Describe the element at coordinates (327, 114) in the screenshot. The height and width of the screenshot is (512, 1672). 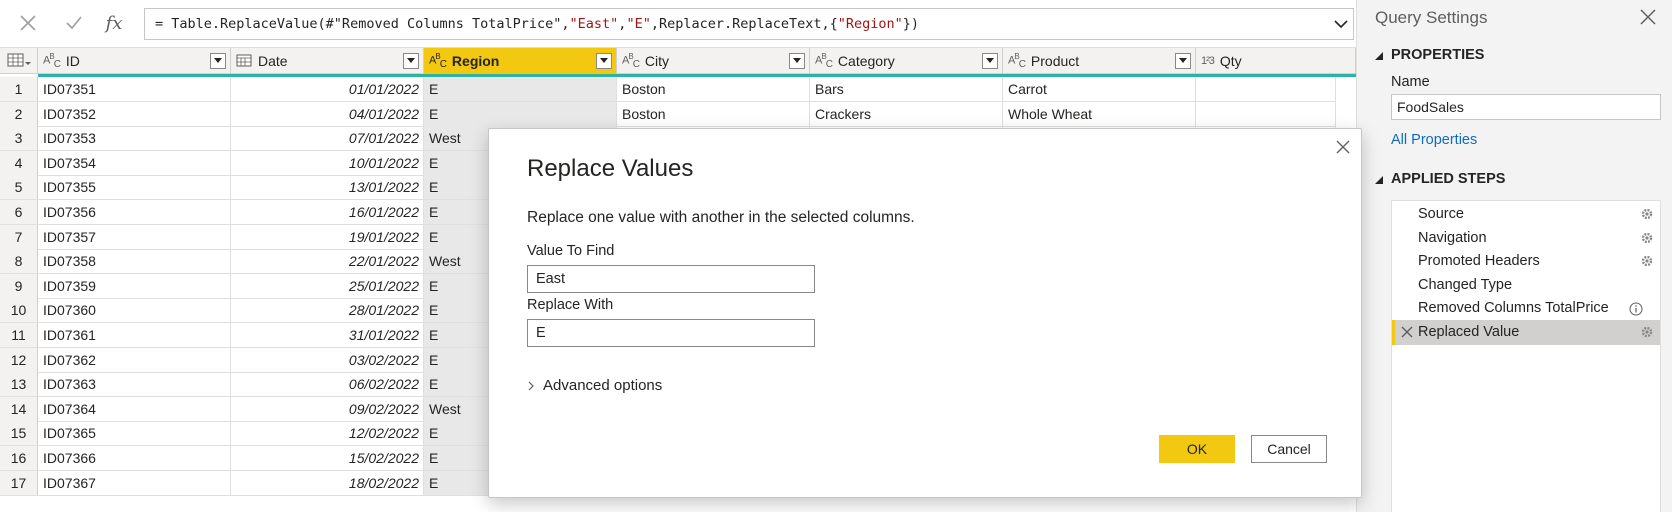
I see `cell-date: 04/01/2022` at that location.